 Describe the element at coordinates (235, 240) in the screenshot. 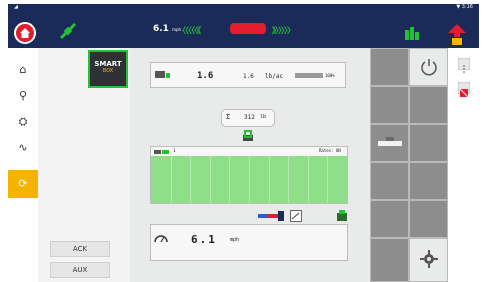

I see `speed-card-unit: mph` at that location.